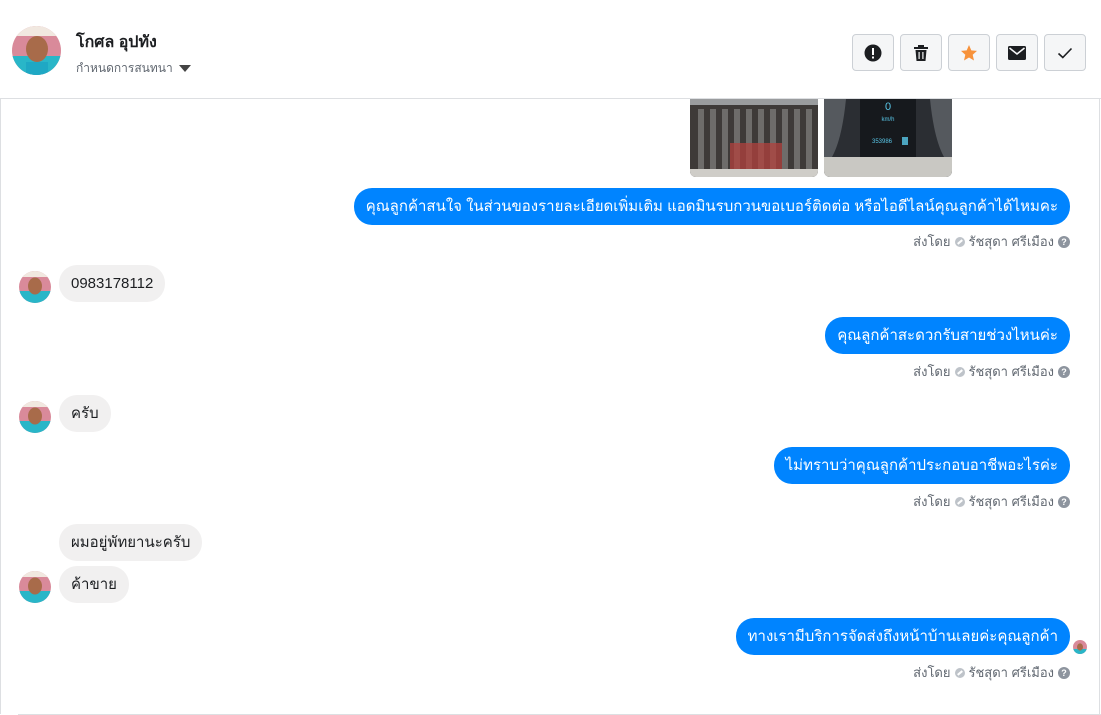 This screenshot has width=1101, height=715. What do you see at coordinates (921, 465) in the screenshot?
I see `outgoing-message: ไม่ทราบว่าคุณลูกค้าประกอบอาชีพอะไรค่ะ` at bounding box center [921, 465].